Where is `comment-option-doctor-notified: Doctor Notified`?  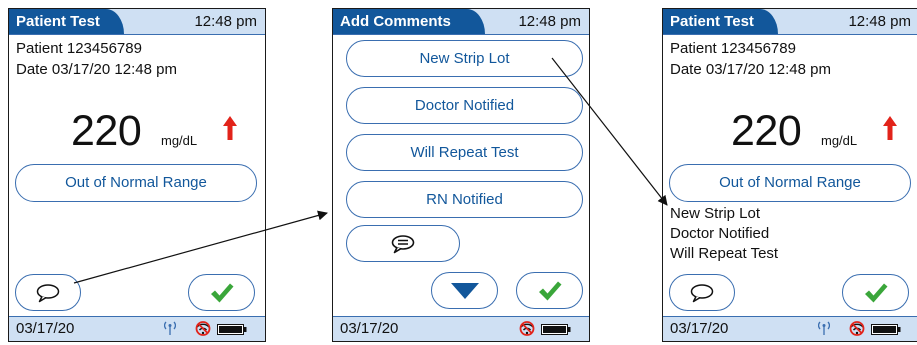
comment-option-doctor-notified: Doctor Notified is located at coordinates (464, 105).